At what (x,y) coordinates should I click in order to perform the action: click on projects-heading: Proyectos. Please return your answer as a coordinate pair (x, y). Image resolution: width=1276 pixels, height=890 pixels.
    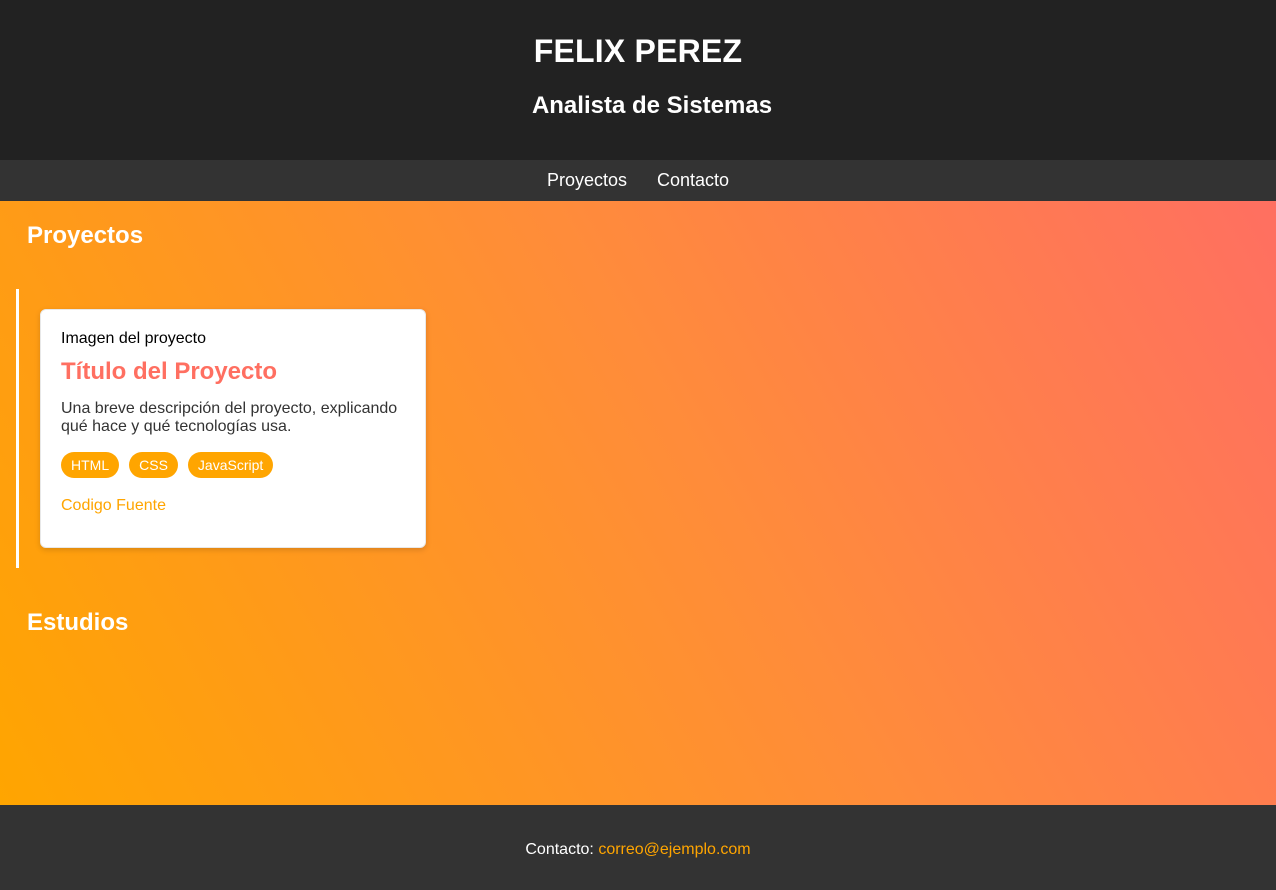
    Looking at the image, I should click on (85, 235).